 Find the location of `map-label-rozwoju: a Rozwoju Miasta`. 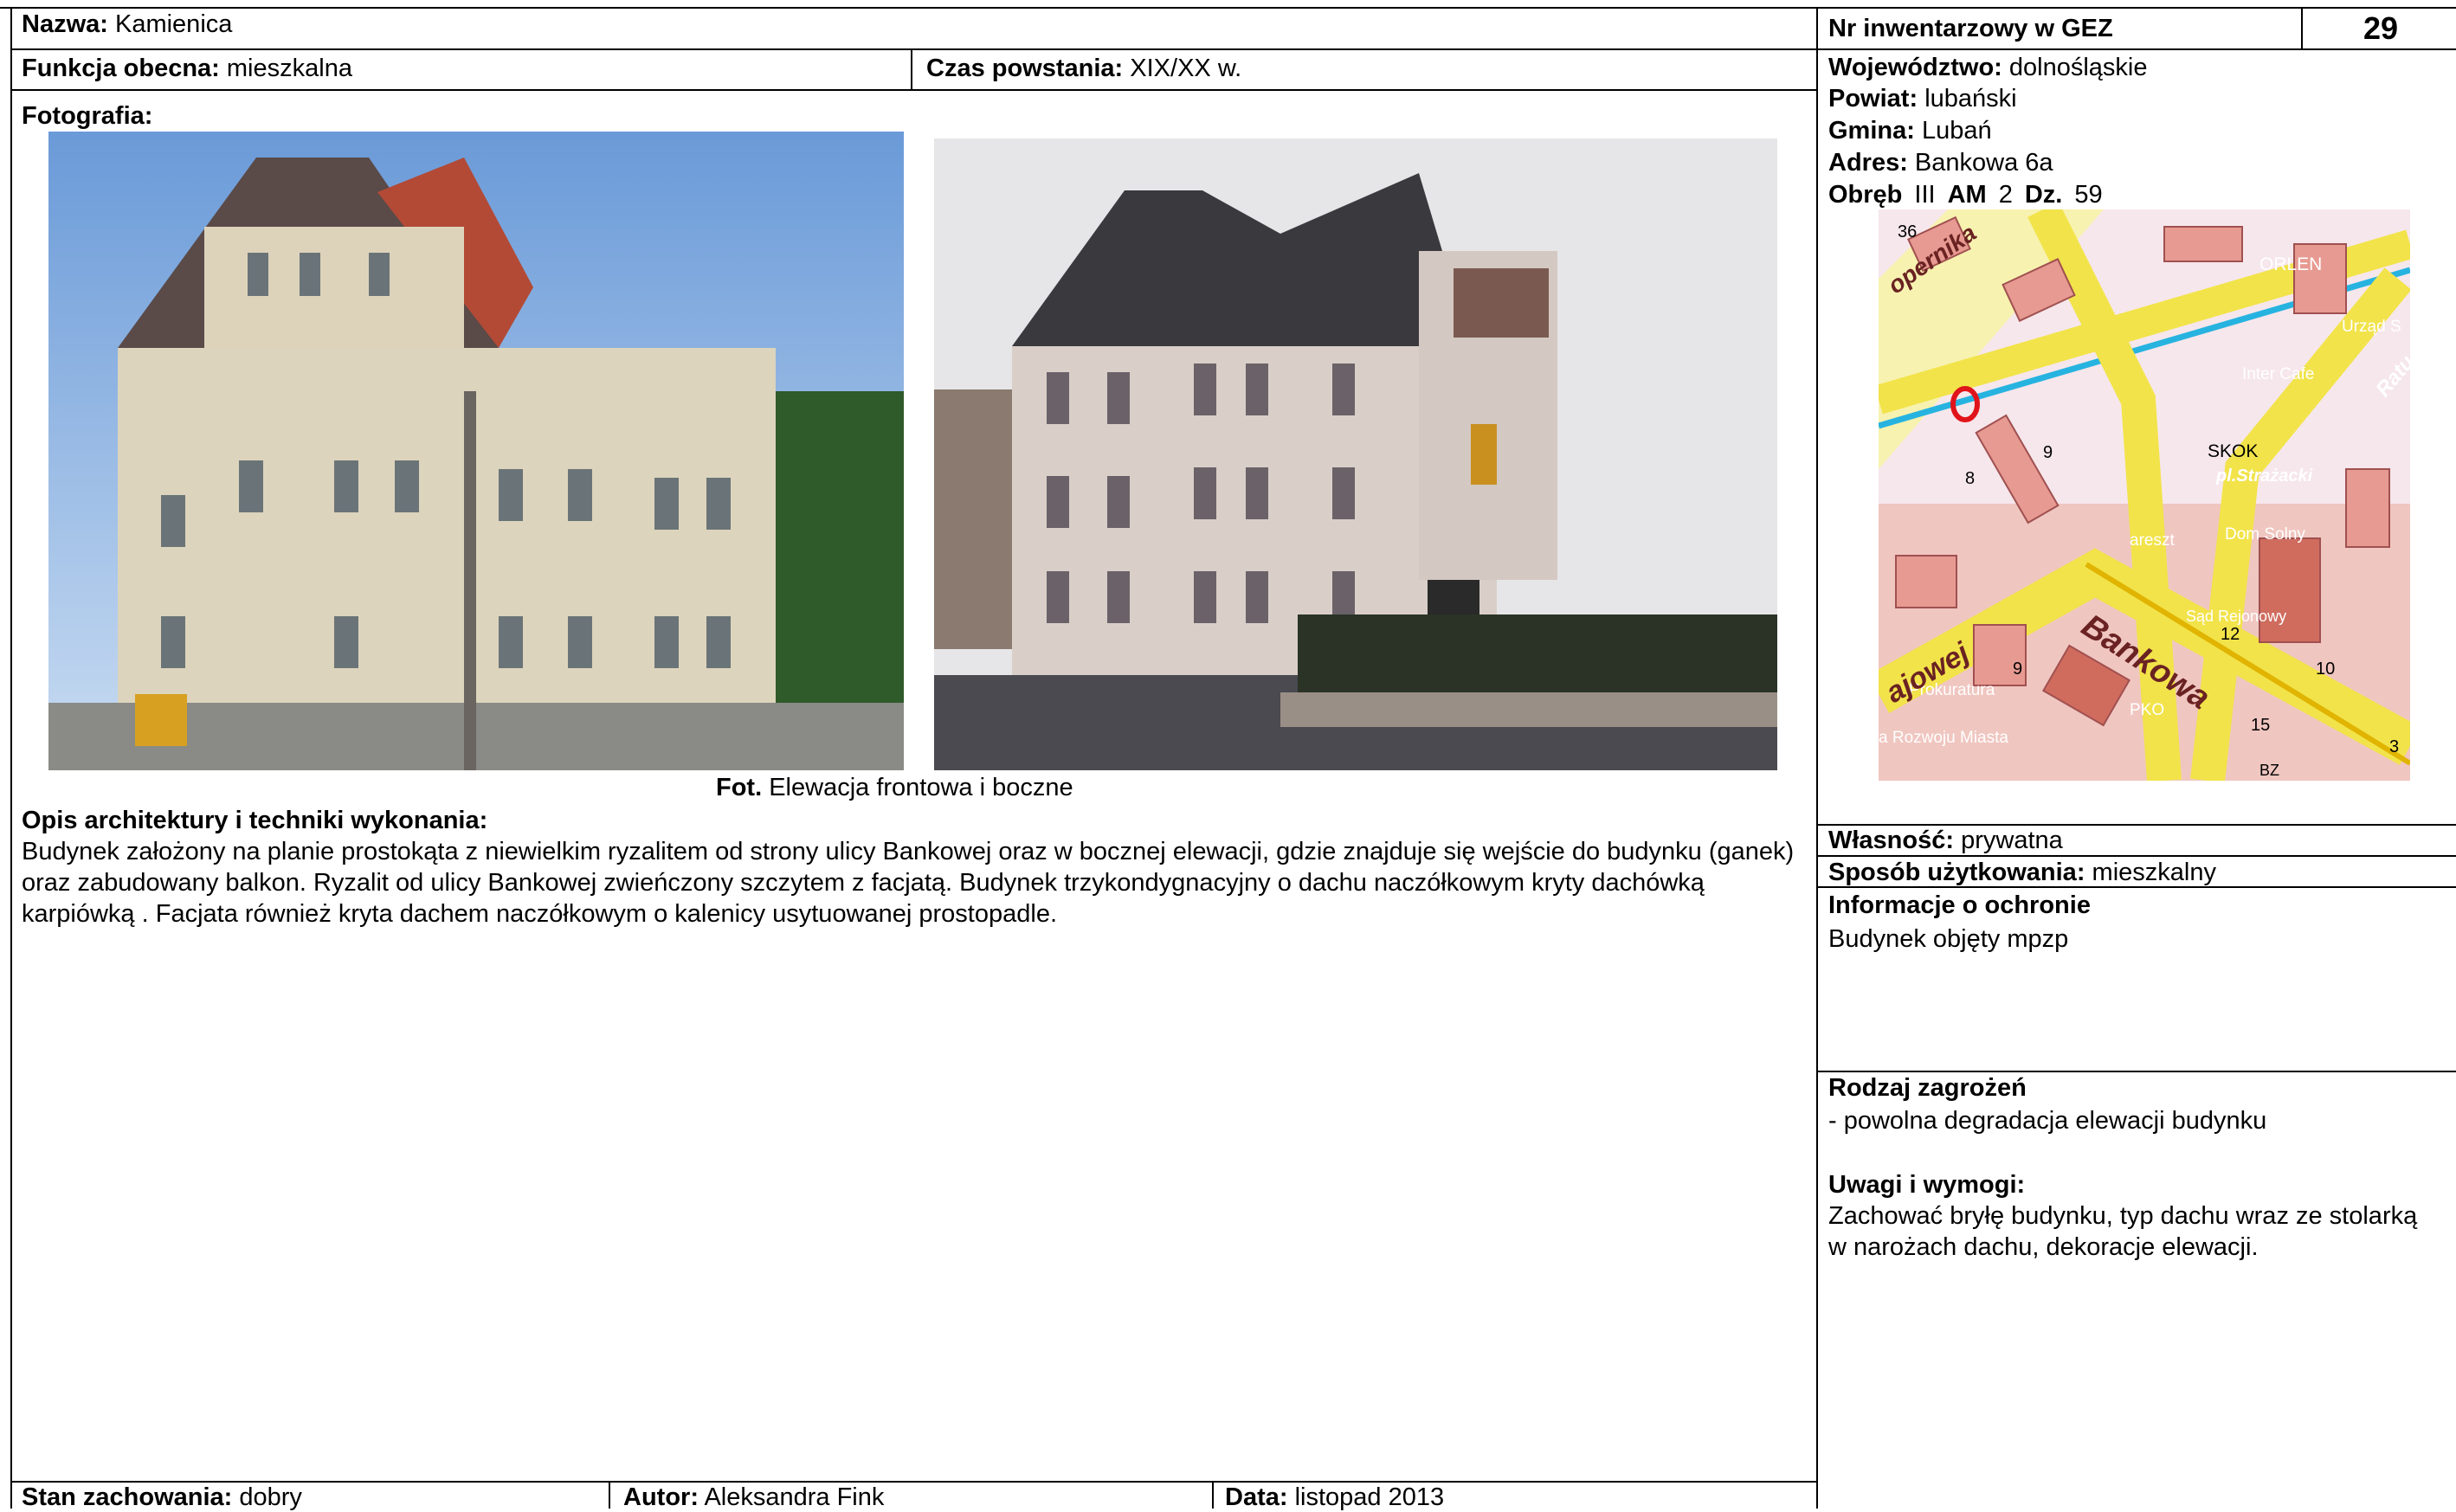

map-label-rozwoju: a Rozwoju Miasta is located at coordinates (1943, 738).